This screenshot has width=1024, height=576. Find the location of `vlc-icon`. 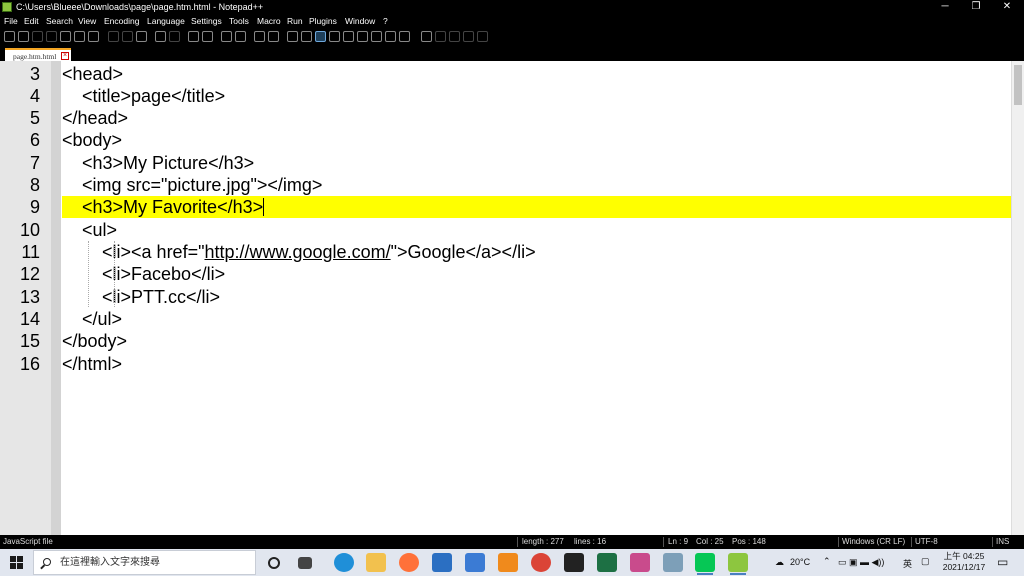

vlc-icon is located at coordinates (508, 562).